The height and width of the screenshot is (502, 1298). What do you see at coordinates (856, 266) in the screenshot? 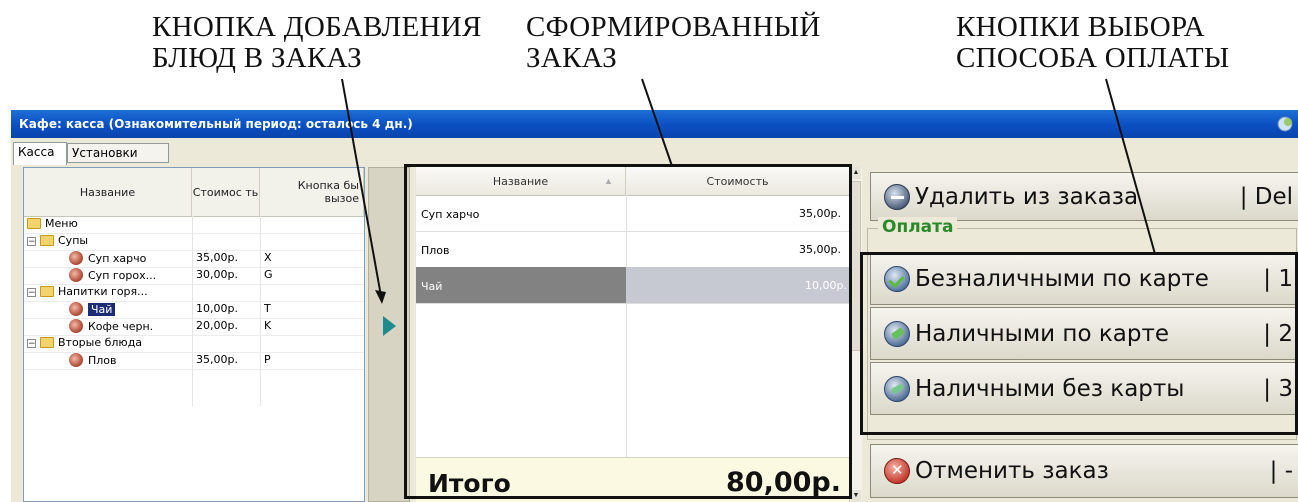
I see `scroll-thumb` at bounding box center [856, 266].